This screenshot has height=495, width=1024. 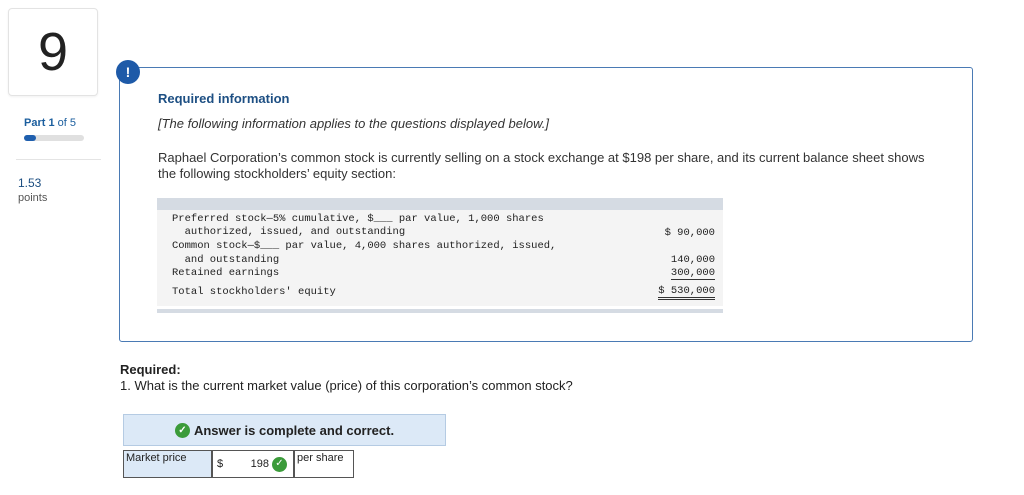 I want to click on equity-line-common-cont: and outstanding, so click(x=226, y=260).